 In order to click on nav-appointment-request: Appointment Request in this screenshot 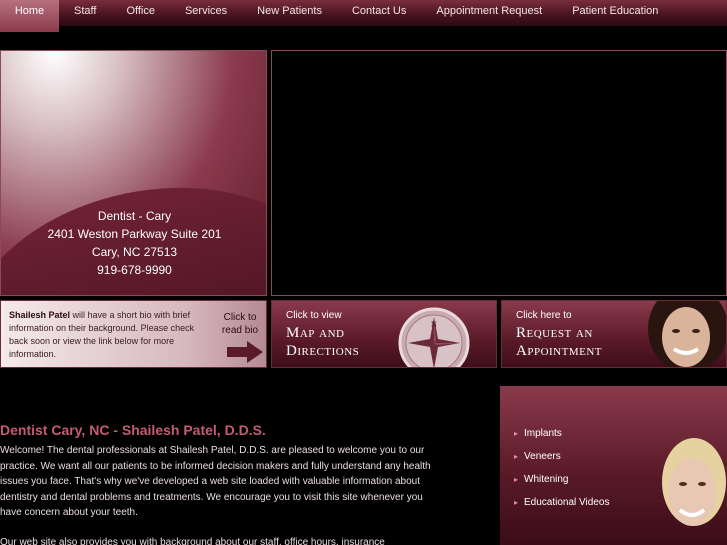, I will do `click(489, 13)`.